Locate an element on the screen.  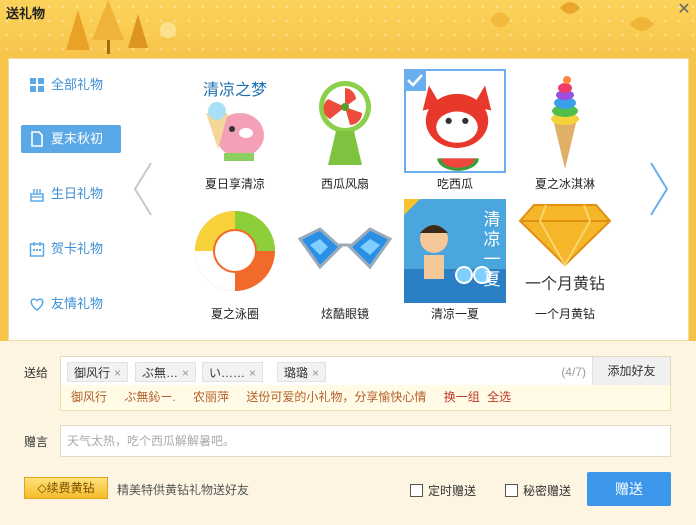
suggested-friend: 农丽萍 is located at coordinates (211, 397).